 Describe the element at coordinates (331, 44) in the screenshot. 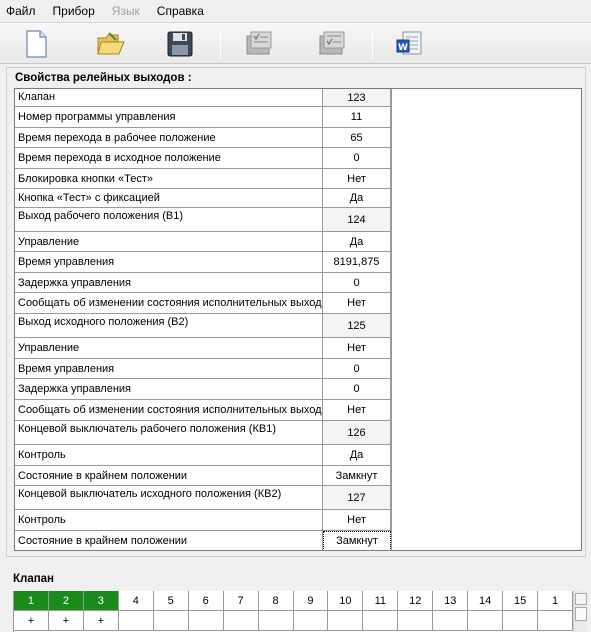

I see `paste-button` at that location.